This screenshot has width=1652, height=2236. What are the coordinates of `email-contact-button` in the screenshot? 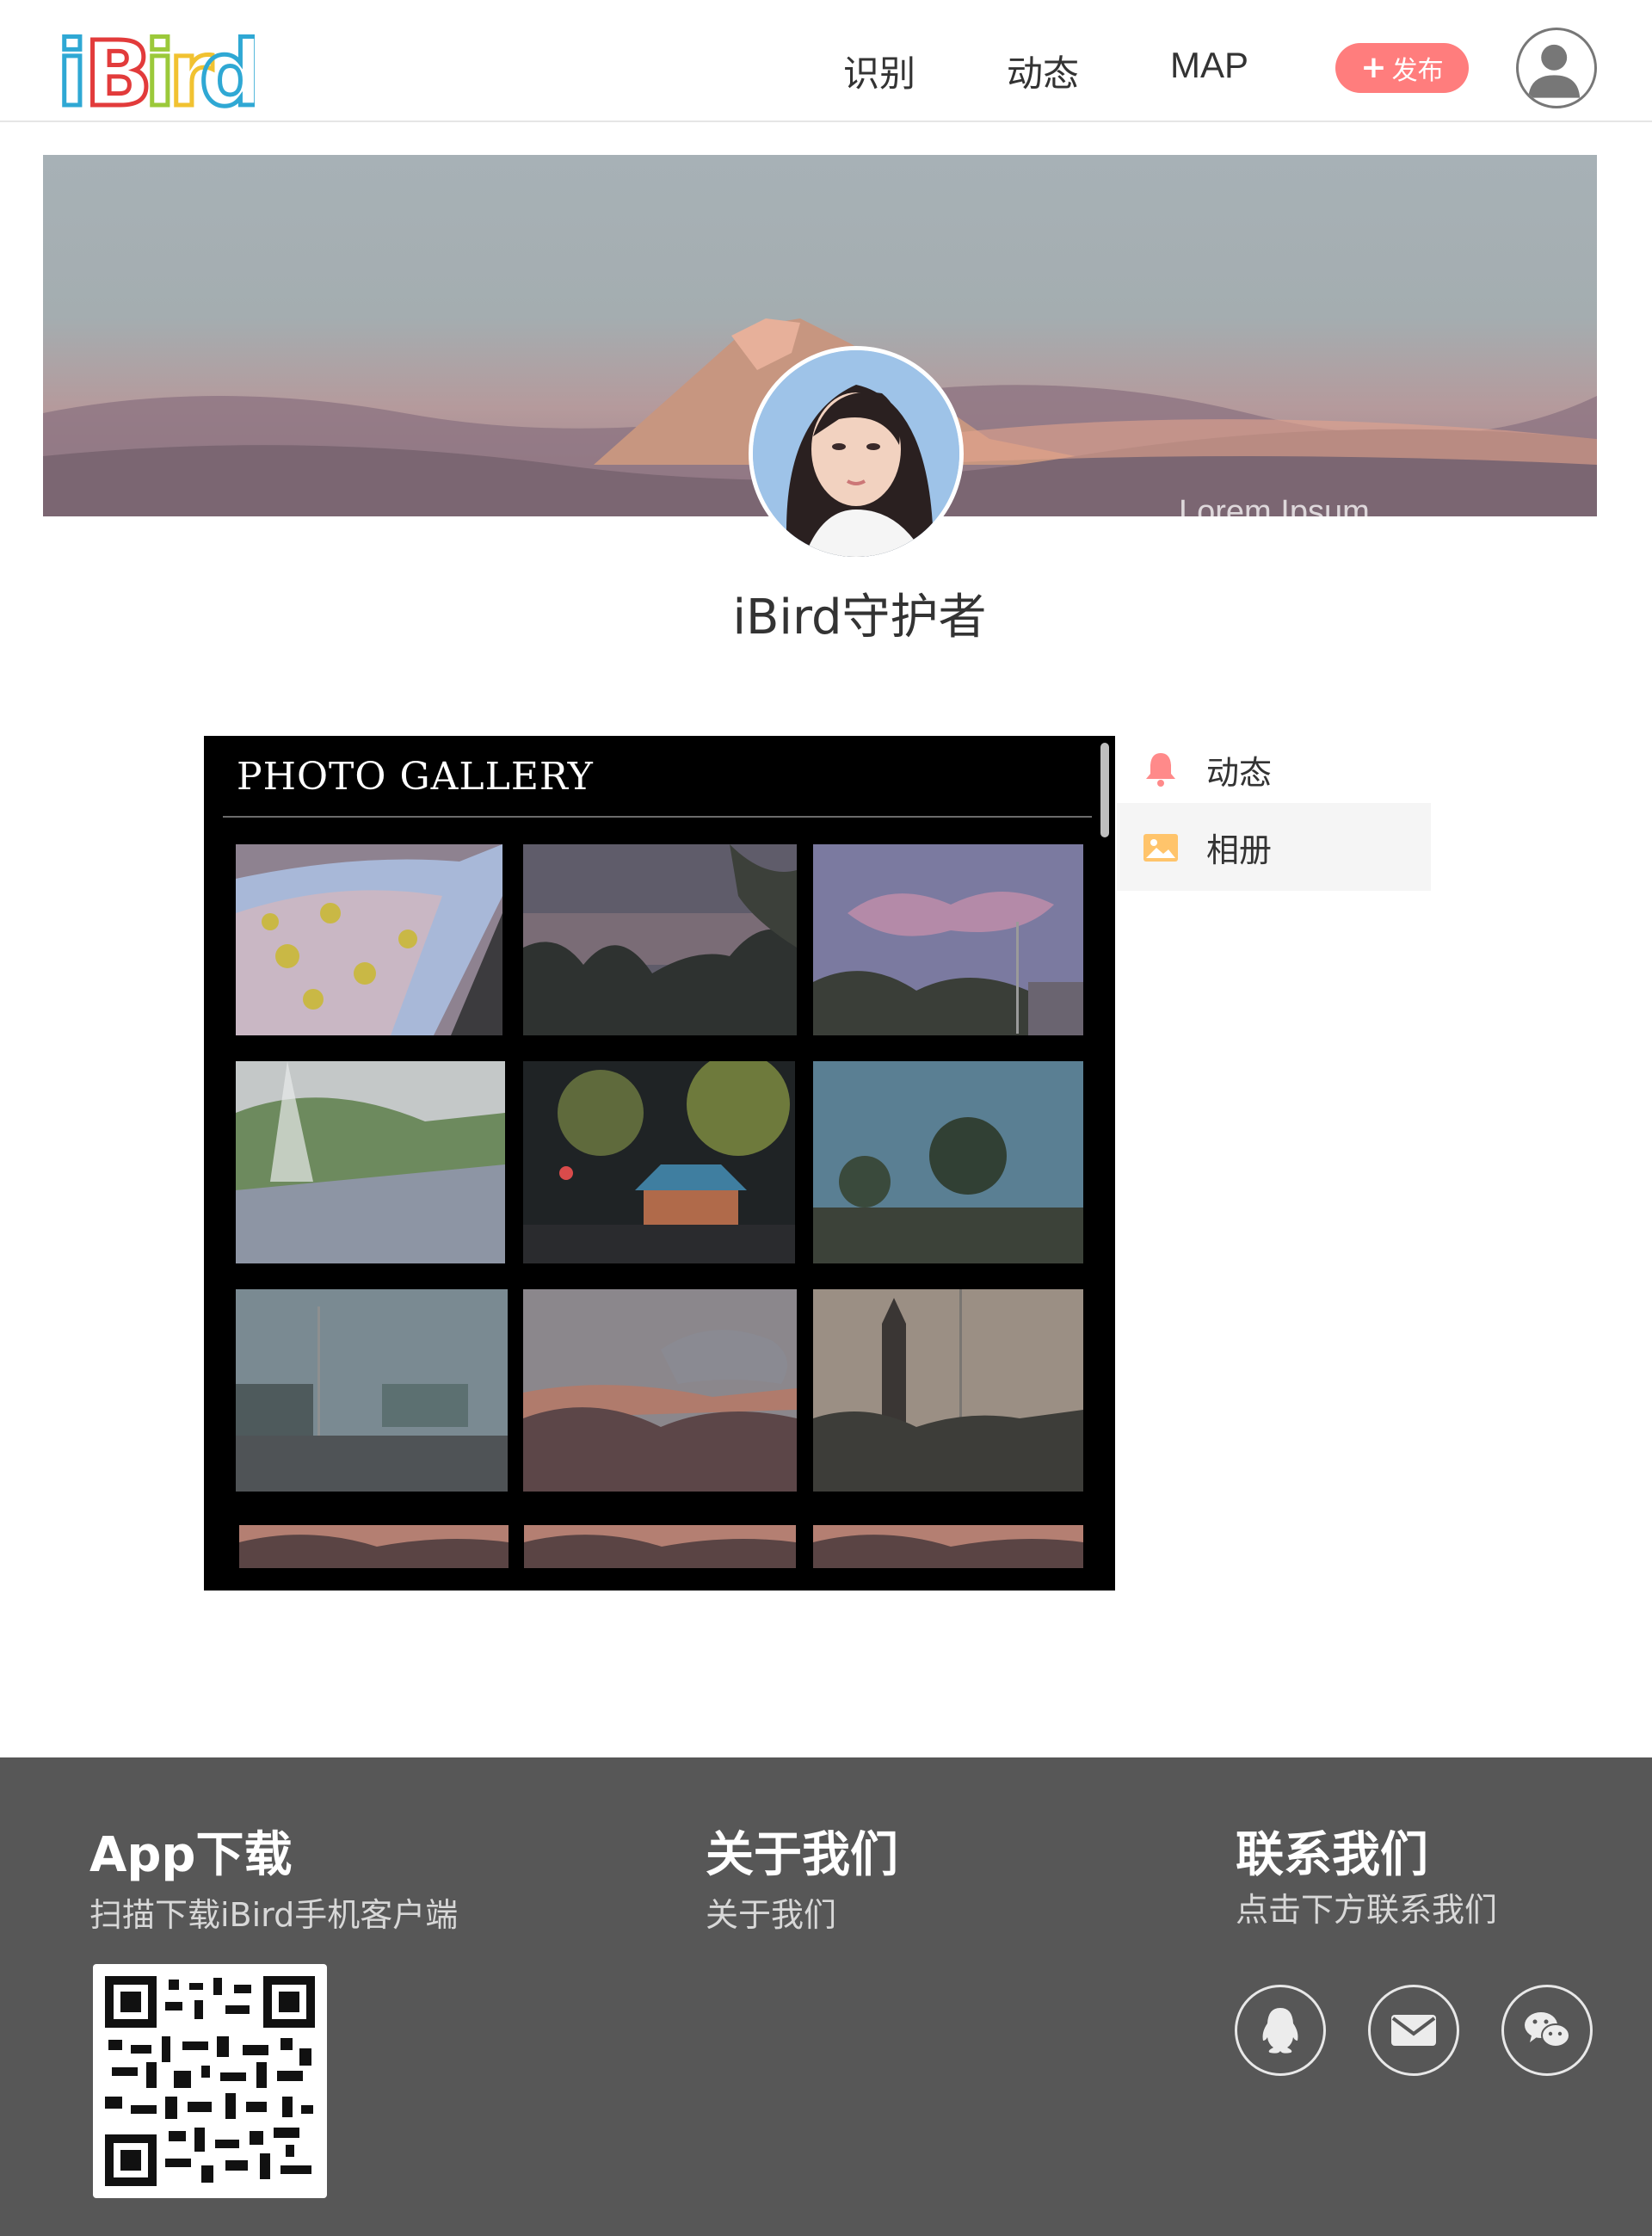 It's located at (1413, 2030).